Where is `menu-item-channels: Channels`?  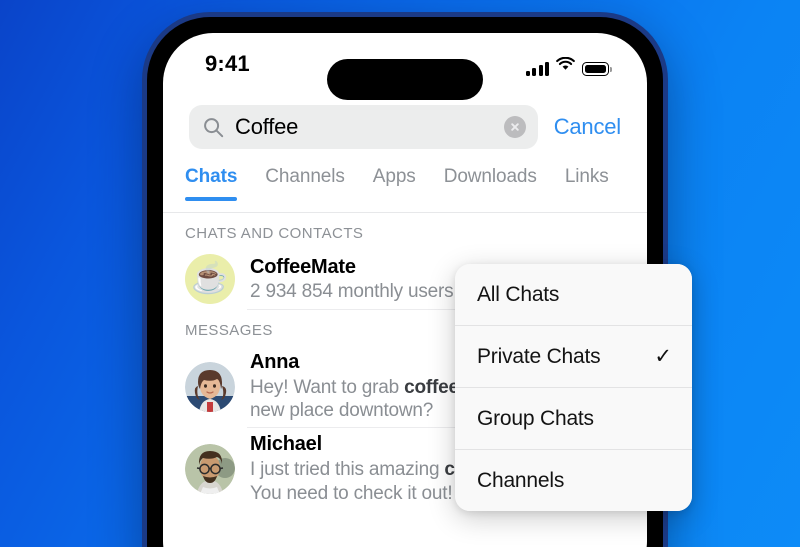 menu-item-channels: Channels is located at coordinates (573, 480).